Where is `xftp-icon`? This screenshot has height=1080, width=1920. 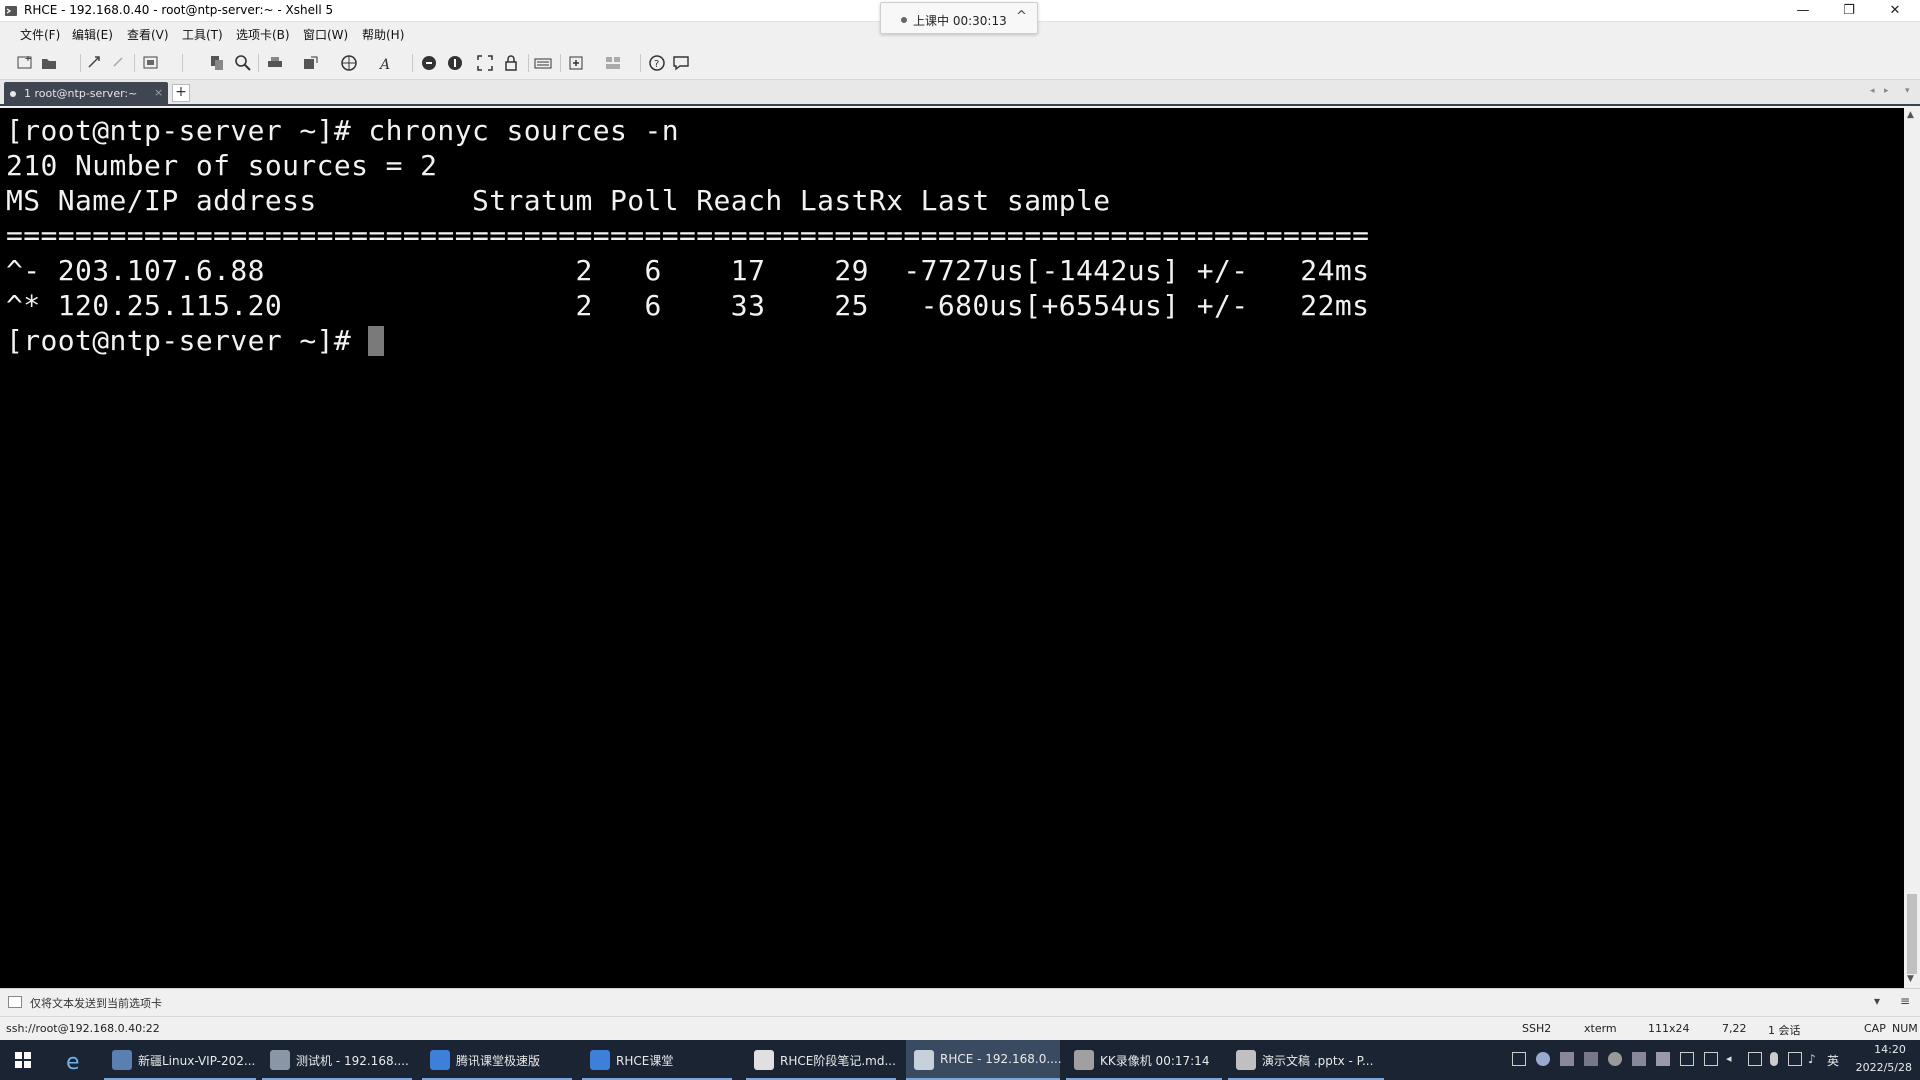
xftp-icon is located at coordinates (429, 63).